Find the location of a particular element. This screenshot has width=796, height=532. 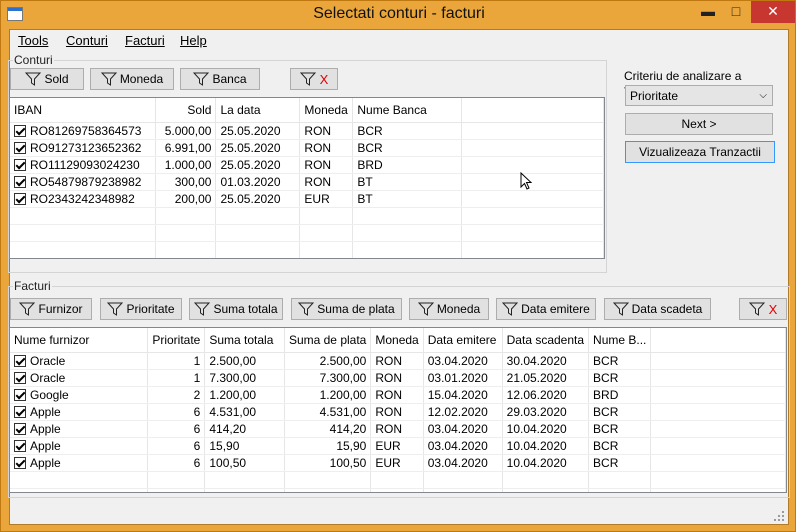

cell-sold: 200,00 is located at coordinates (186, 199).